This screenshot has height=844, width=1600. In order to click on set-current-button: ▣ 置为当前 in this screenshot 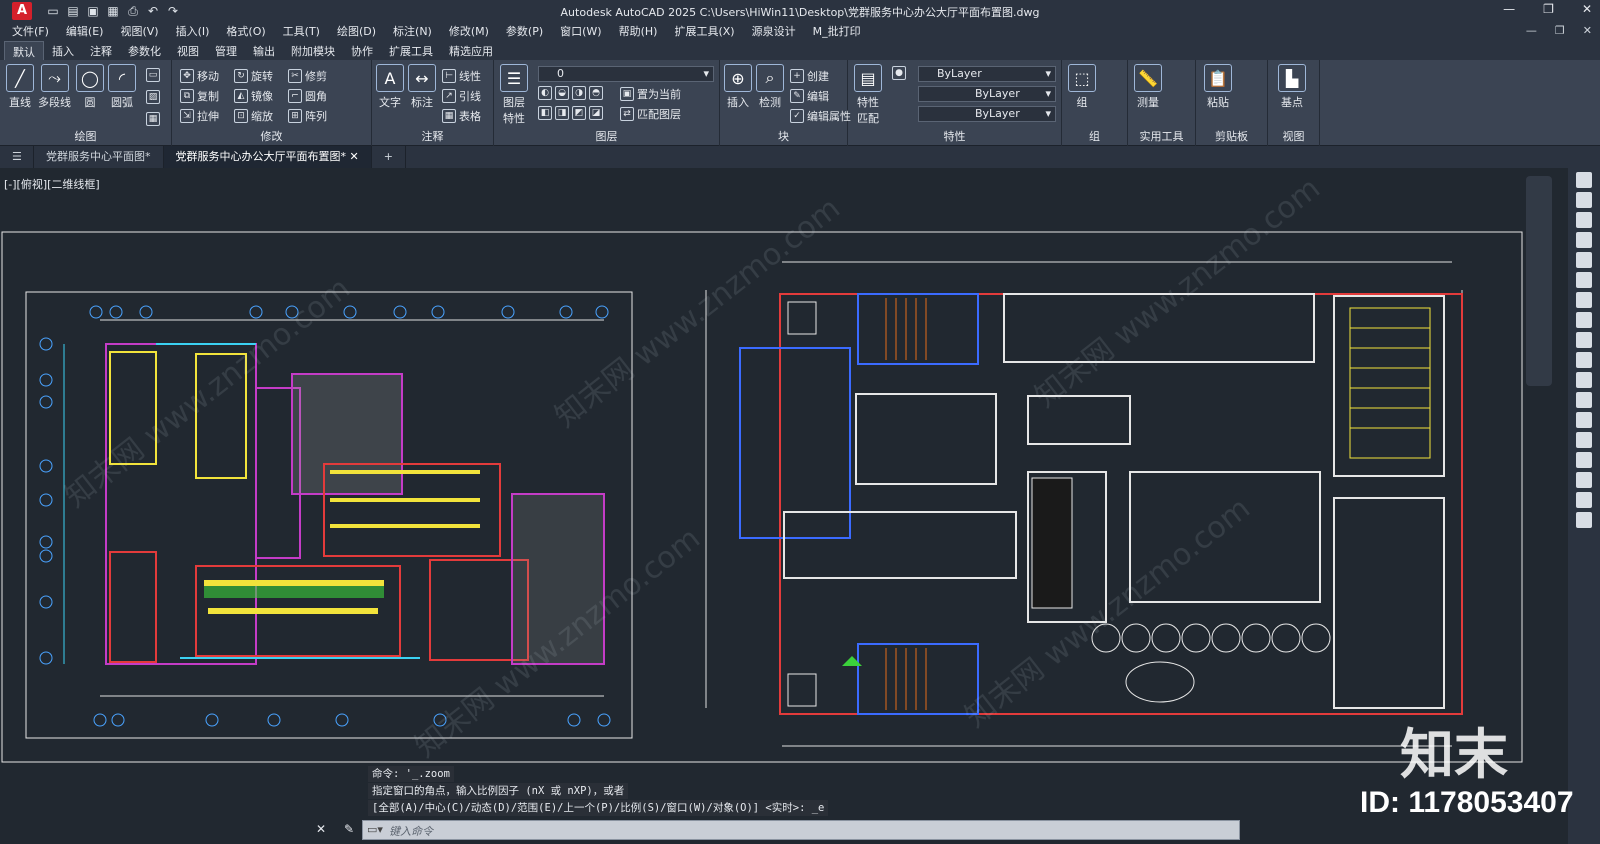, I will do `click(650, 94)`.